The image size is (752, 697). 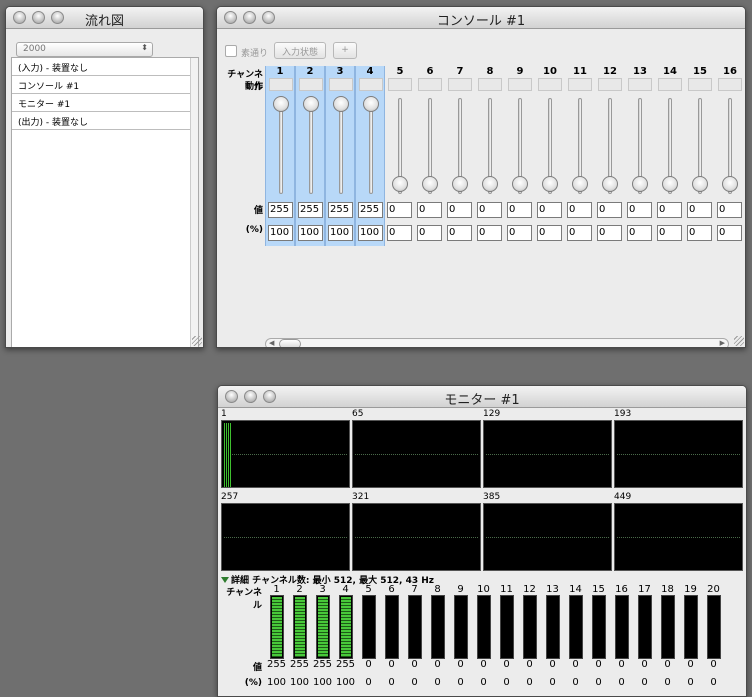 What do you see at coordinates (610, 156) in the screenshot?
I see `console-channel-12: 12 0 0` at bounding box center [610, 156].